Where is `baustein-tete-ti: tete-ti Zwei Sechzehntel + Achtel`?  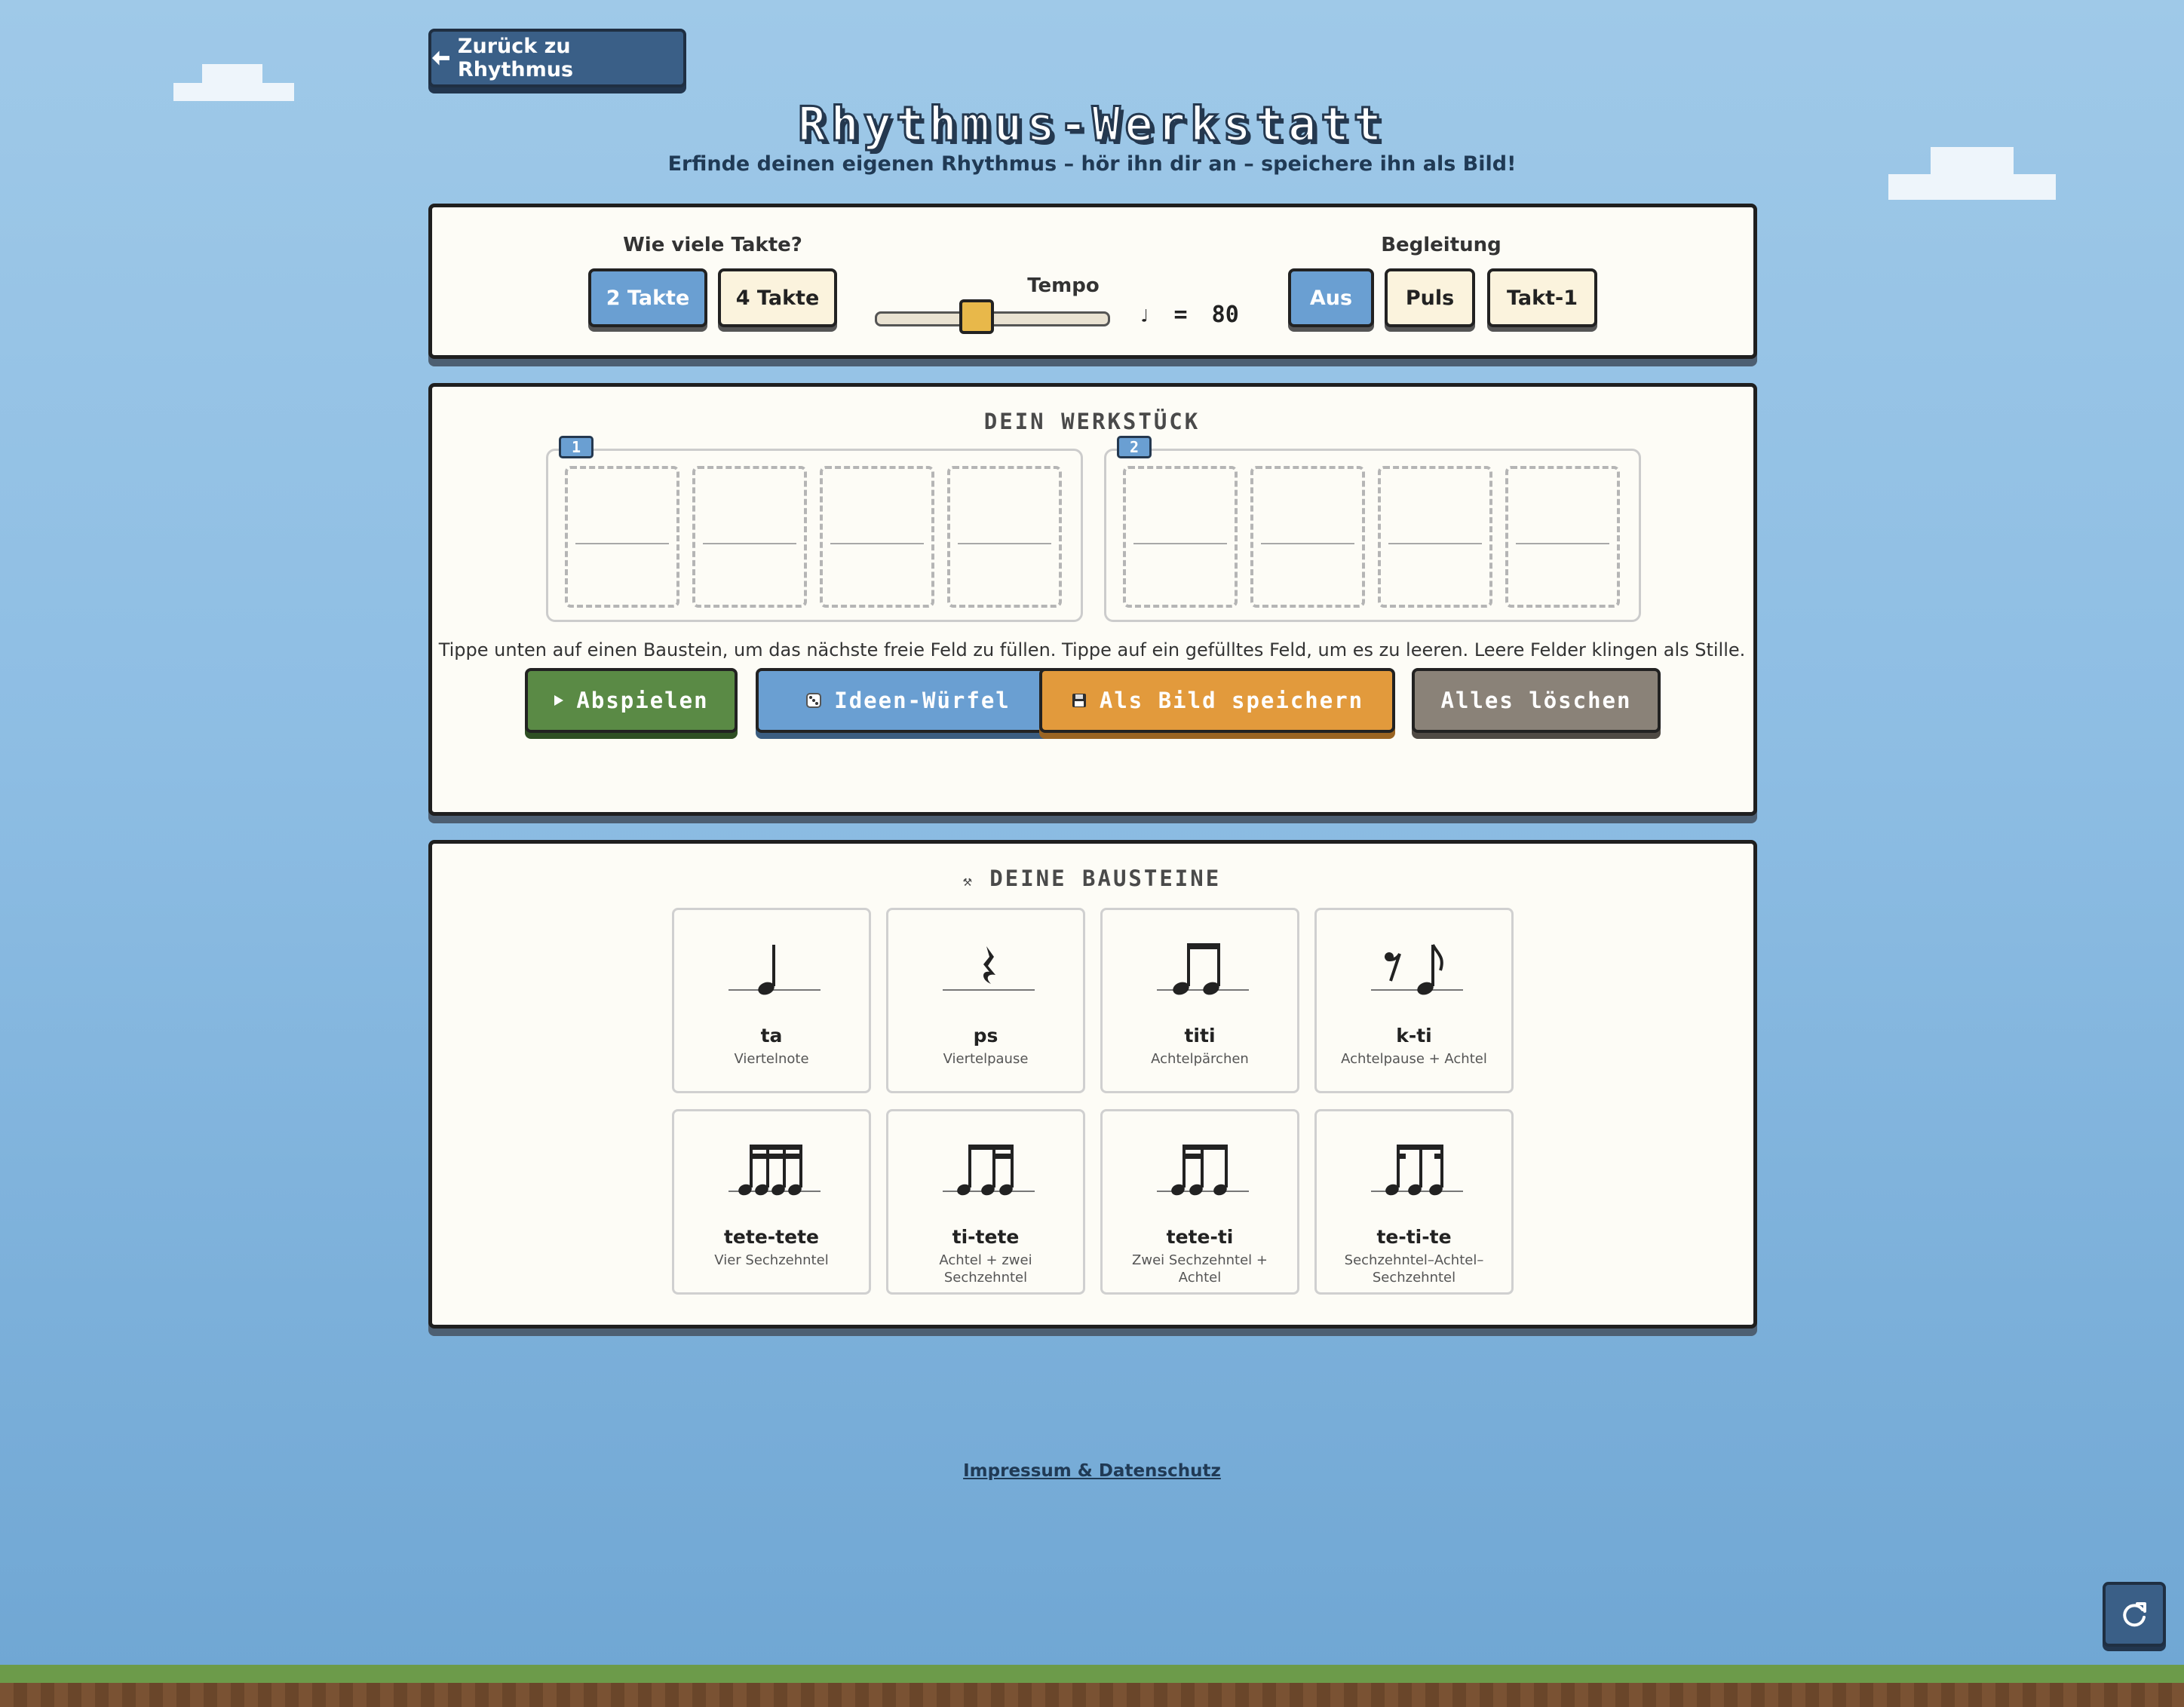 baustein-tete-ti: tete-ti Zwei Sechzehntel + Achtel is located at coordinates (1199, 1202).